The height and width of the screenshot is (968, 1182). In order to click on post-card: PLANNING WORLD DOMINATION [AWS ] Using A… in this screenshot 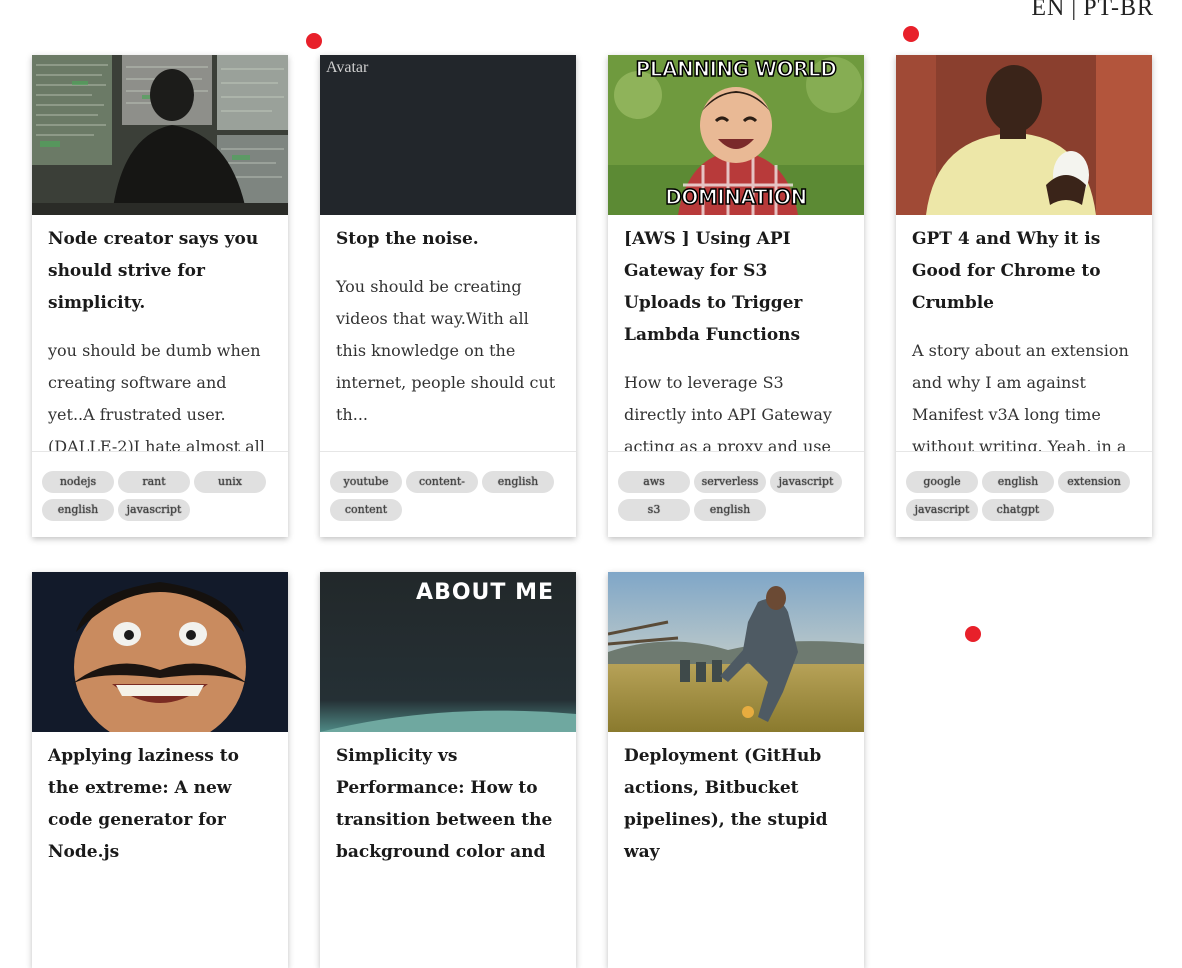, I will do `click(736, 296)`.